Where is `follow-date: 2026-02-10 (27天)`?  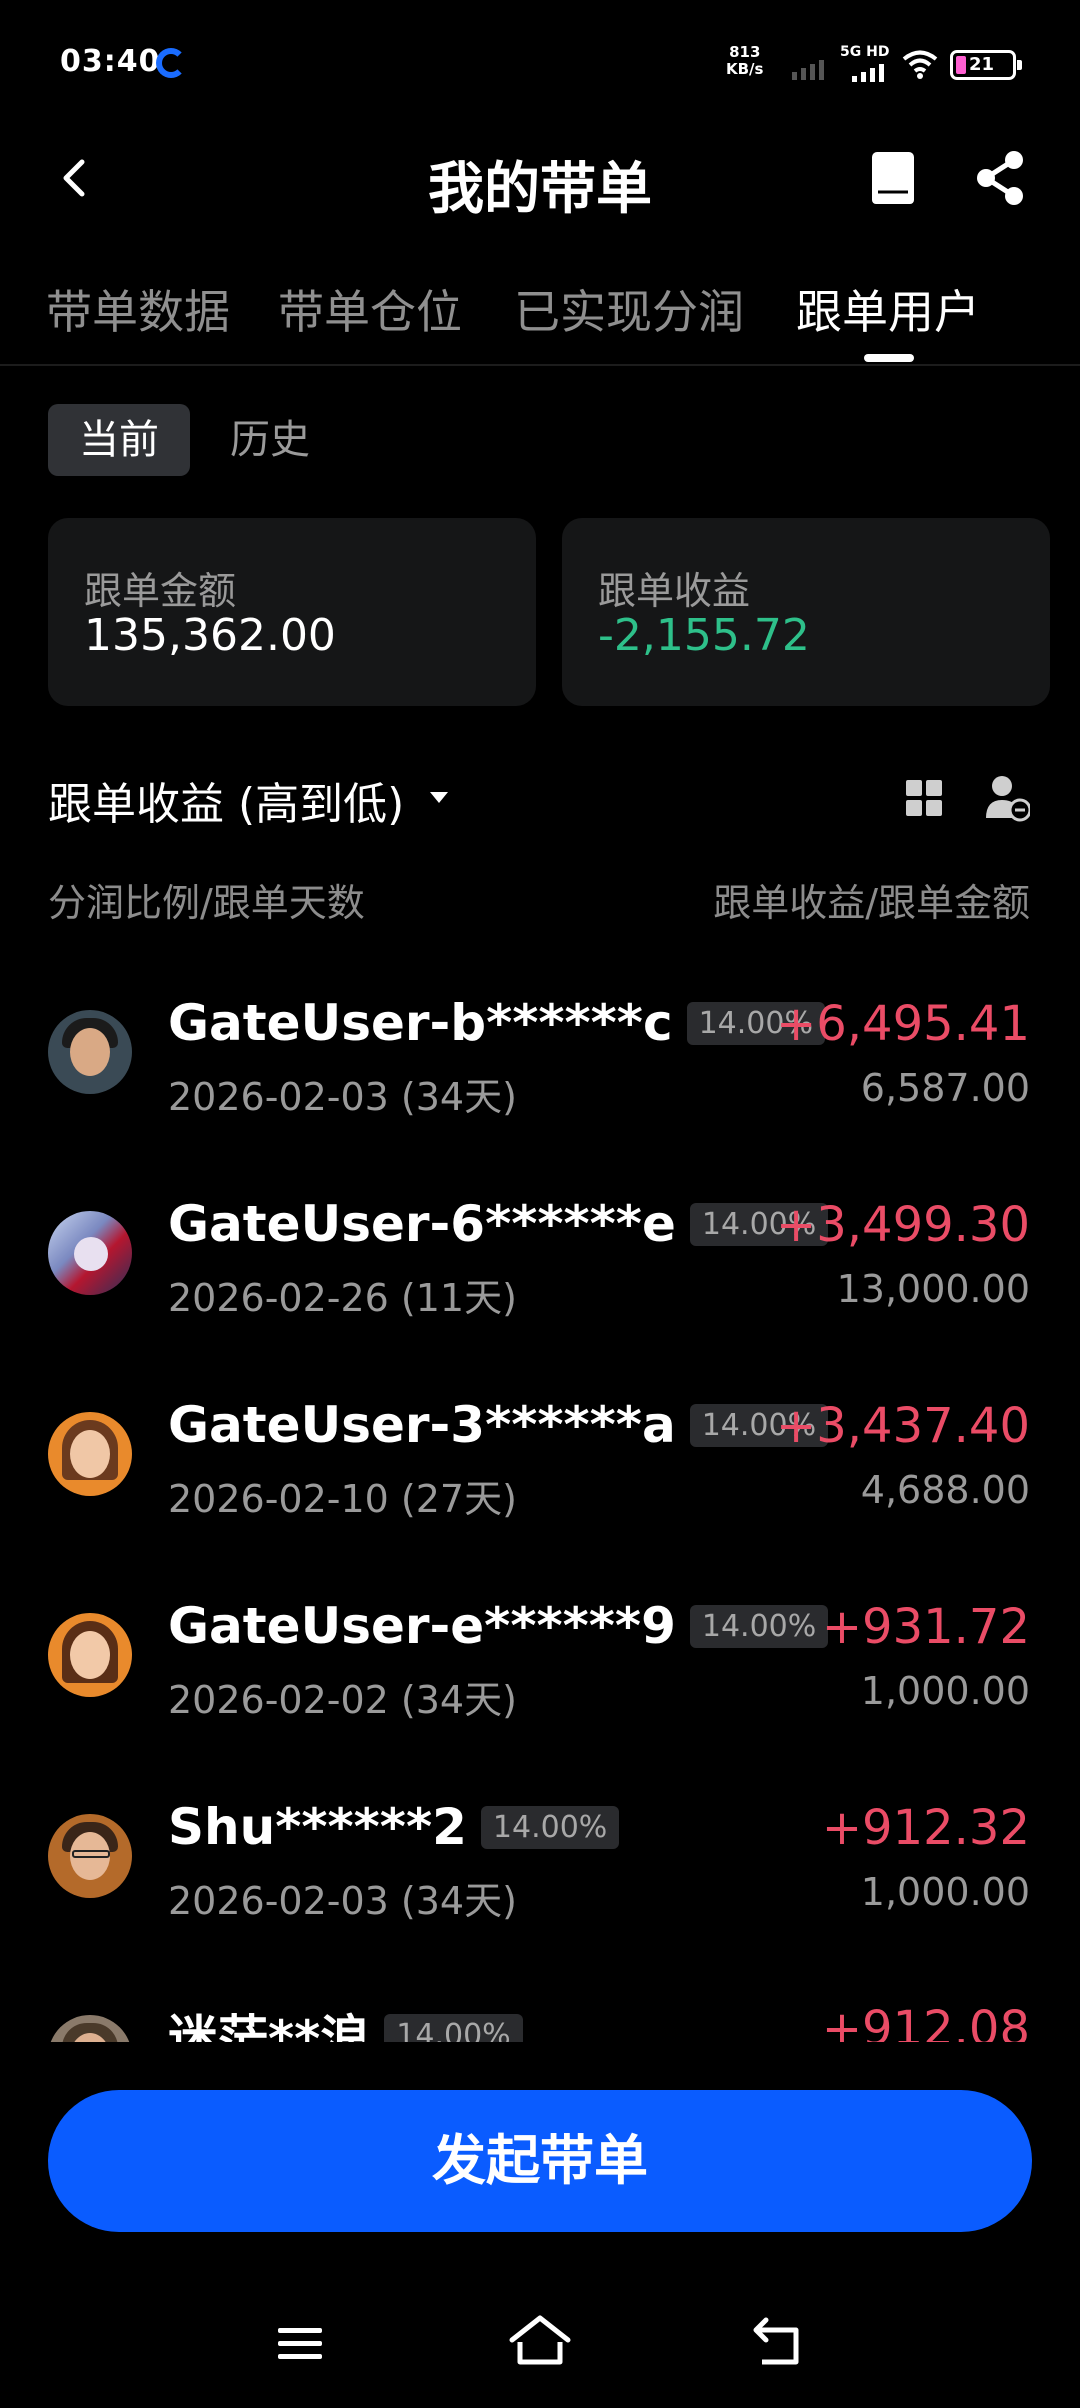 follow-date: 2026-02-10 (27天) is located at coordinates (342, 1499).